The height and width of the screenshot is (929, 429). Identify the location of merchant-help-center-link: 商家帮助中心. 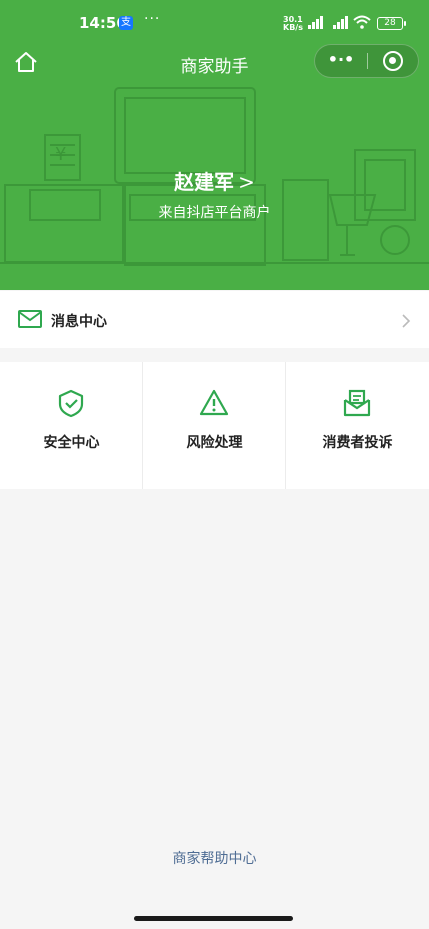
(214, 858).